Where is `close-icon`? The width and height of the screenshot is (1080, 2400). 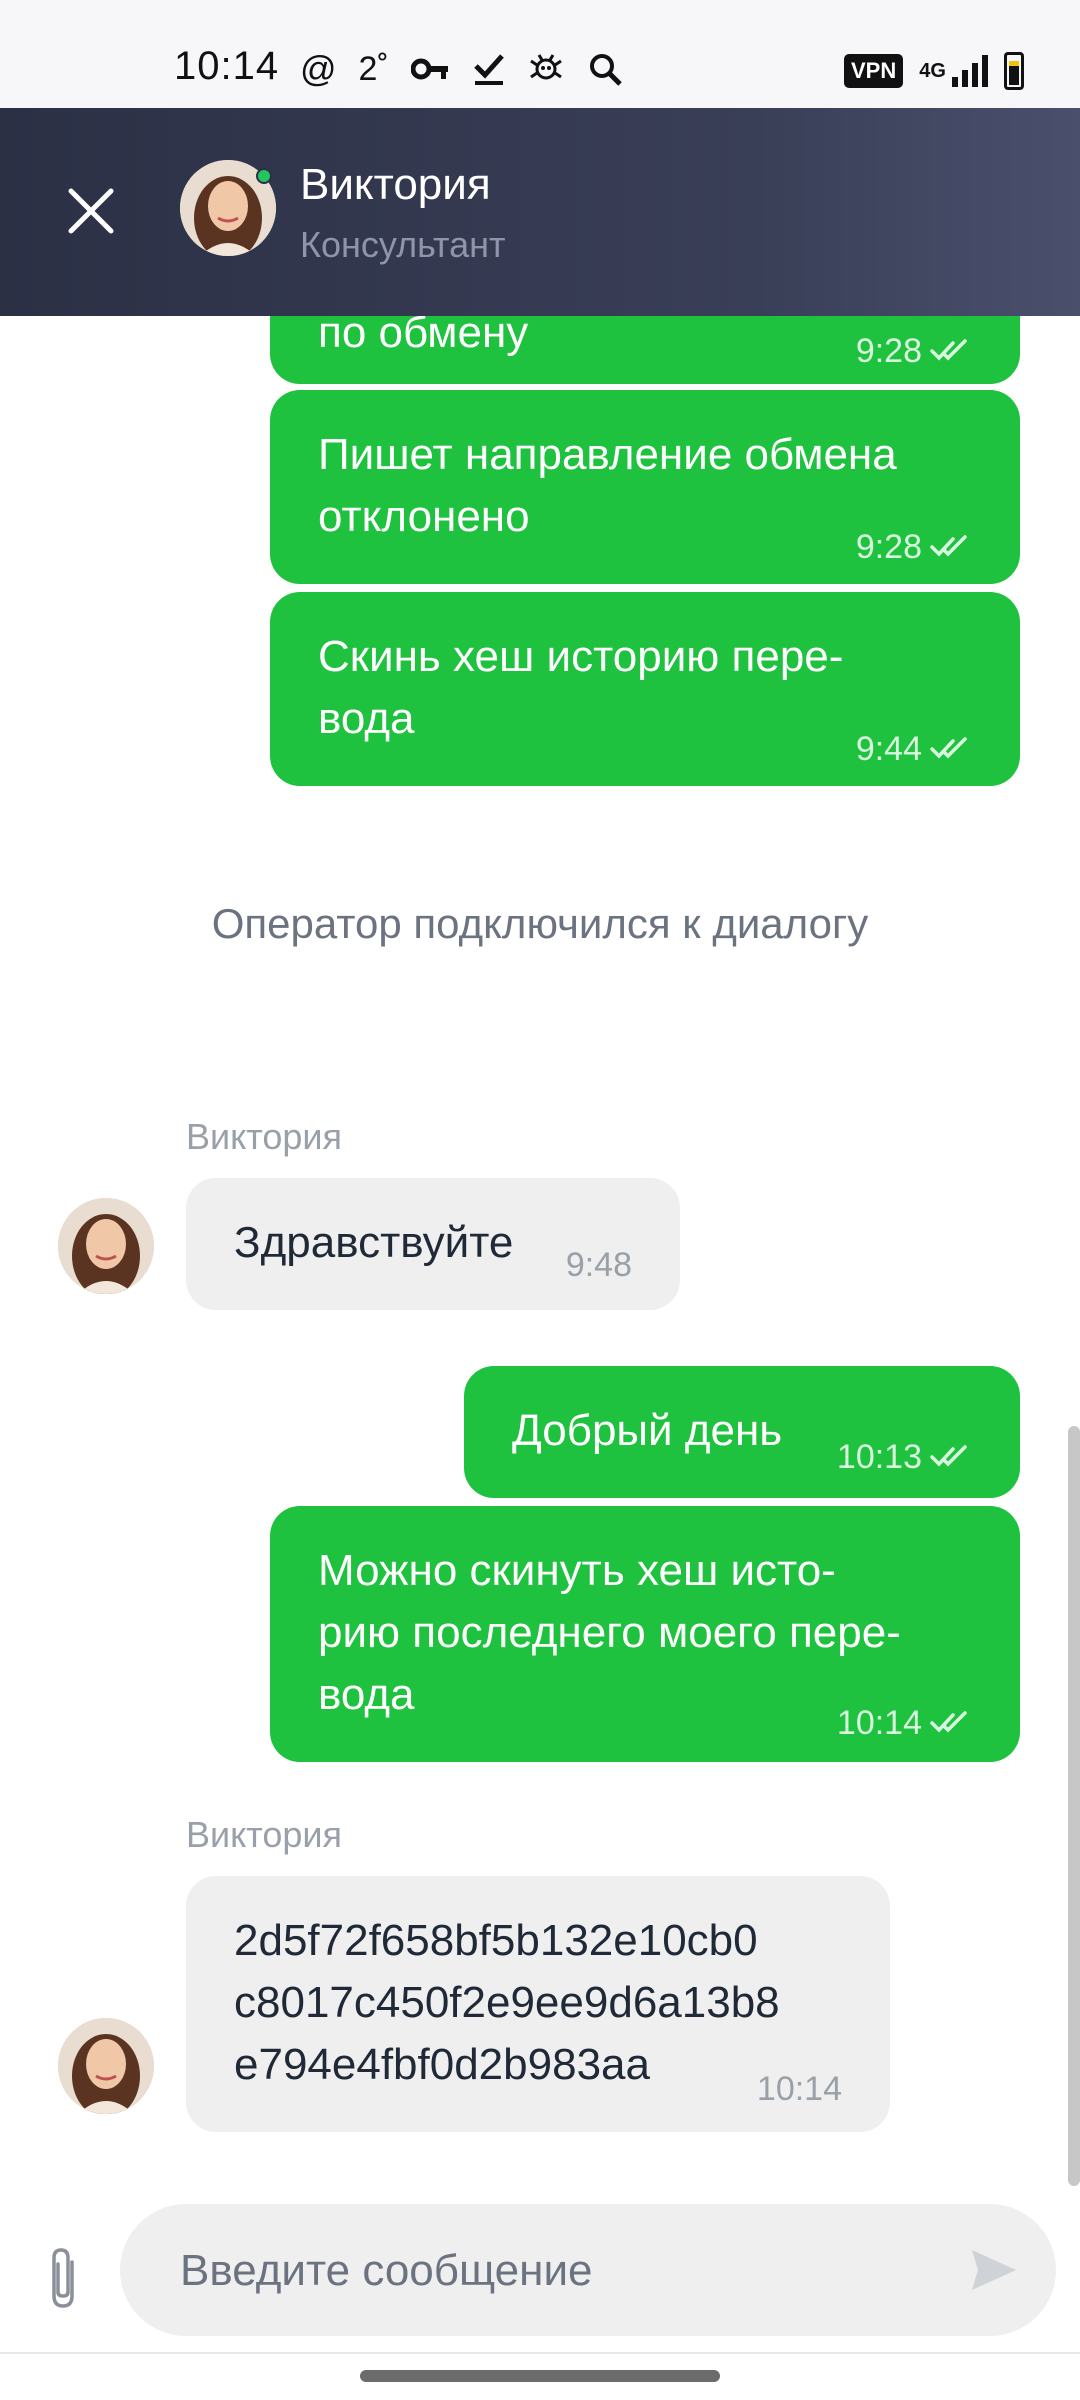
close-icon is located at coordinates (91, 211).